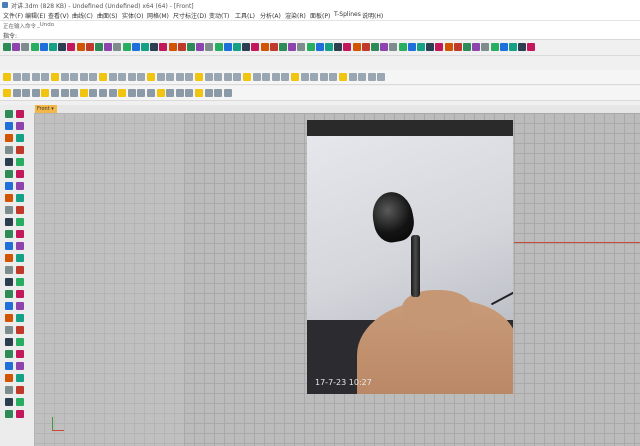 The height and width of the screenshot is (446, 640). I want to click on menu-tsplines: T-Splines, so click(347, 14).